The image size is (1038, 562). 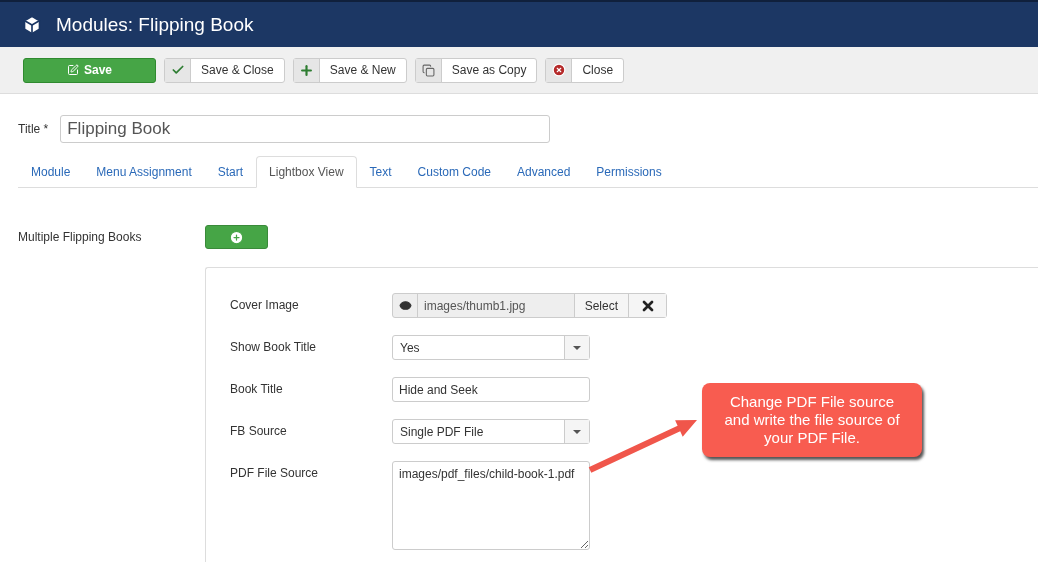 I want to click on callout-note: Change PDF File source and write the file source of your PDF File., so click(x=812, y=420).